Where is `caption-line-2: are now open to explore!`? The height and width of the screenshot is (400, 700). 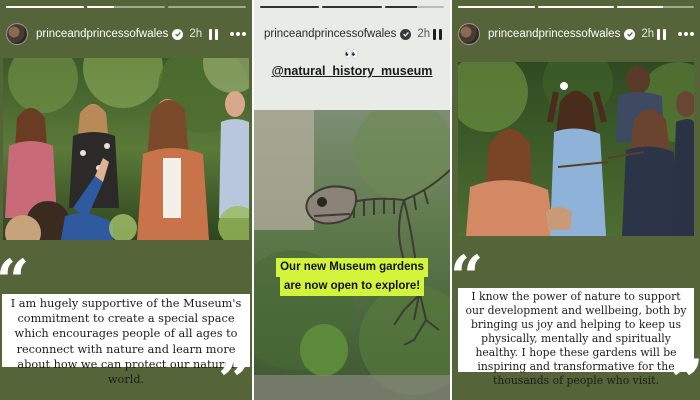
caption-line-2: are now open to explore! is located at coordinates (352, 286).